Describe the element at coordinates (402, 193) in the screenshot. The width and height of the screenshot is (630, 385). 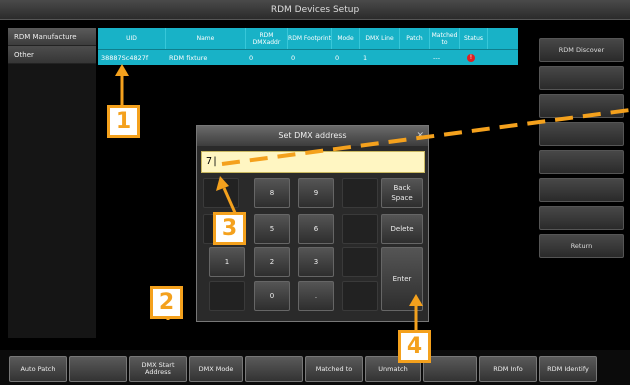
I see `backspace-key: Back Space` at that location.